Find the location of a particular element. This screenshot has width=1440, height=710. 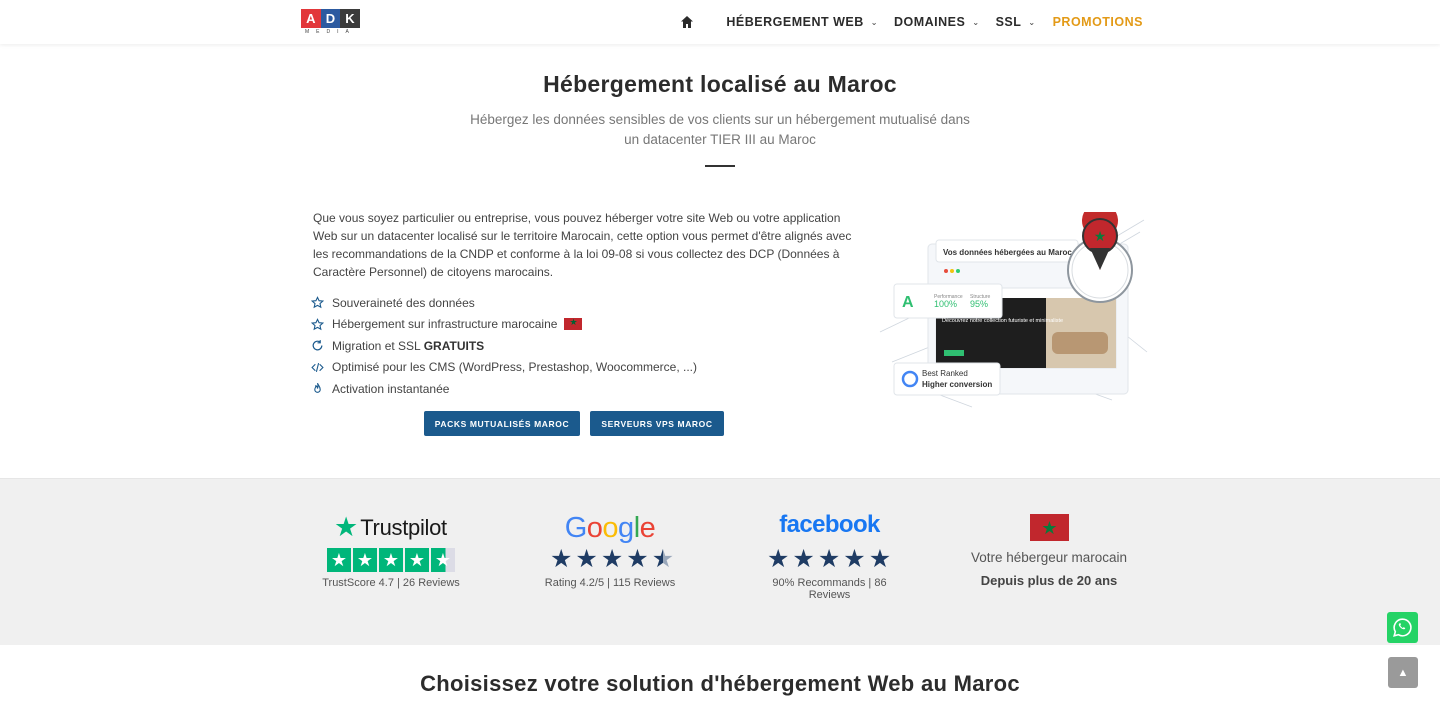

logo-subtitle: MEDIA is located at coordinates (330, 32).